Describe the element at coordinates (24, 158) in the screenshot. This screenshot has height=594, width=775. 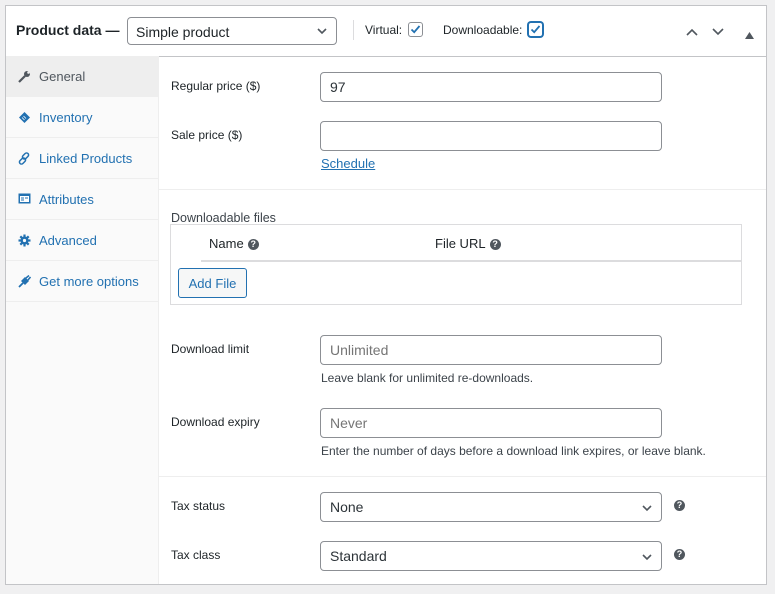
I see `link-icon` at that location.